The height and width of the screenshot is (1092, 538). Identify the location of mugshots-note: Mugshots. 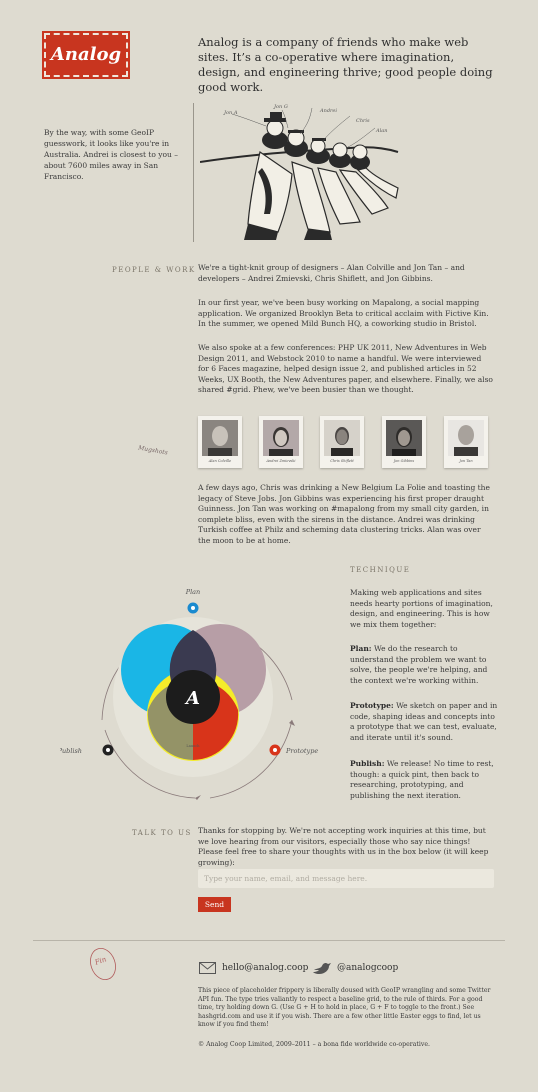
(153, 450).